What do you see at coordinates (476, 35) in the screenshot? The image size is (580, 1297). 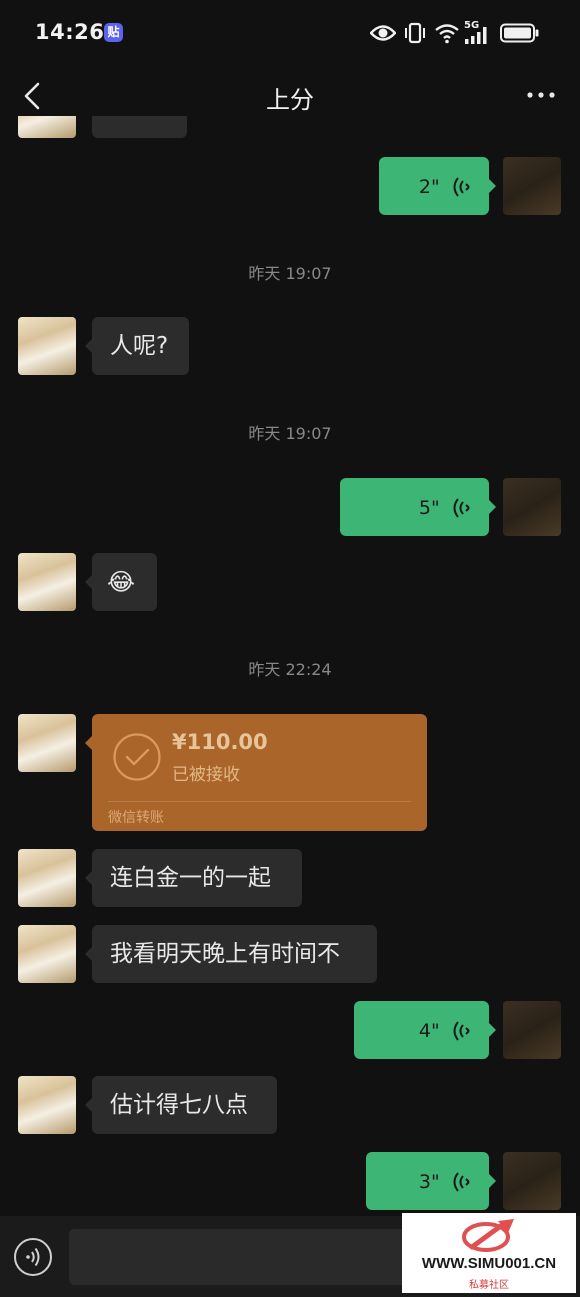 I see `signal-icon` at bounding box center [476, 35].